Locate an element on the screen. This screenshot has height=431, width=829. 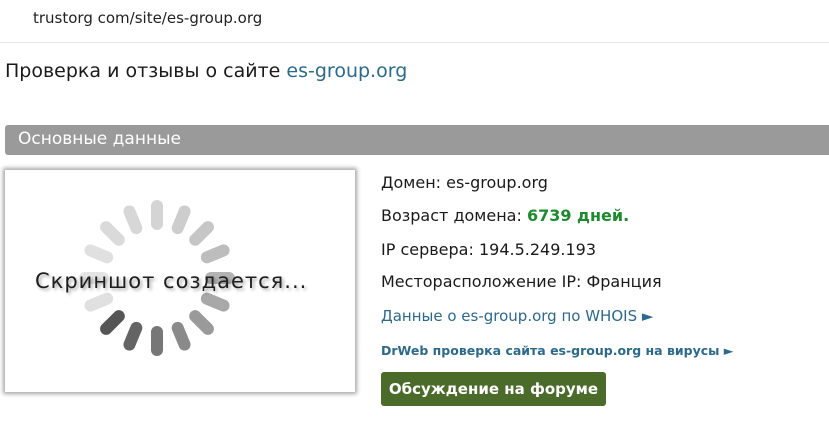
domain-age-row: Возраст домена: 6739 дней. is located at coordinates (505, 215).